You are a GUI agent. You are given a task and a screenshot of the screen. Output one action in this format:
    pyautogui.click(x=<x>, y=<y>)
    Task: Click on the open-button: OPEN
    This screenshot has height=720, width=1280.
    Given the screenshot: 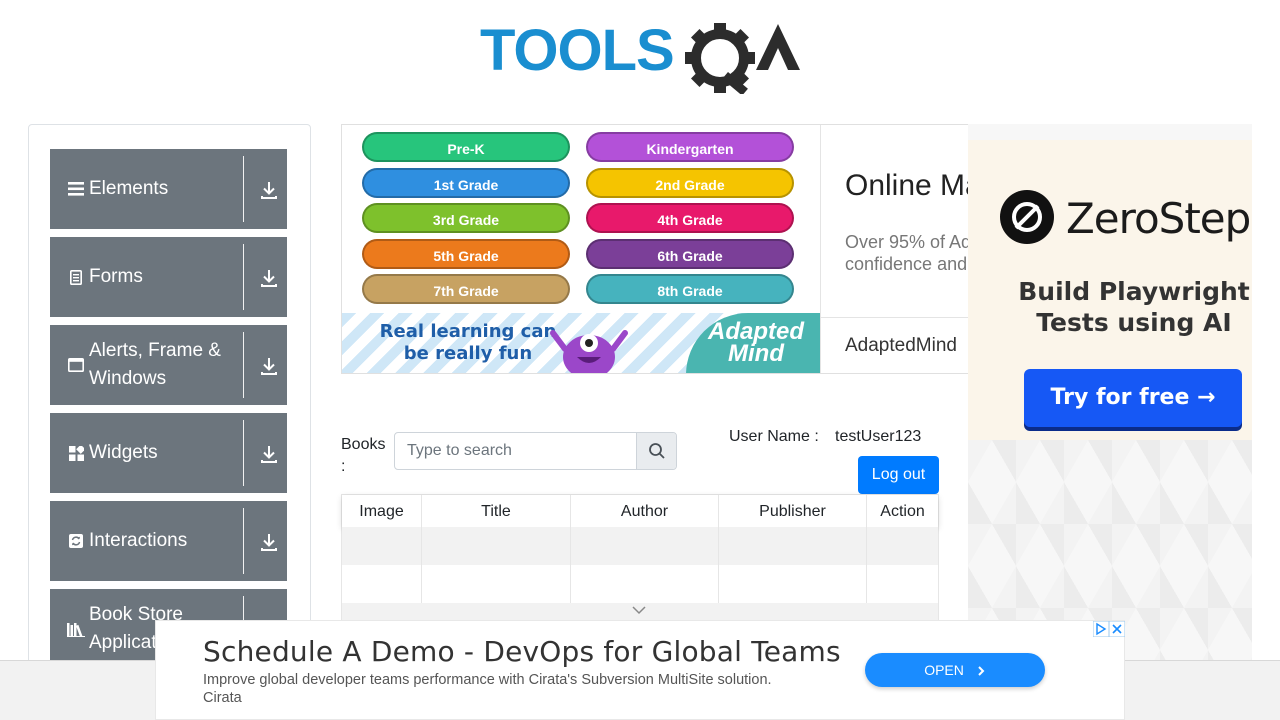 What is the action you would take?
    pyautogui.click(x=955, y=670)
    